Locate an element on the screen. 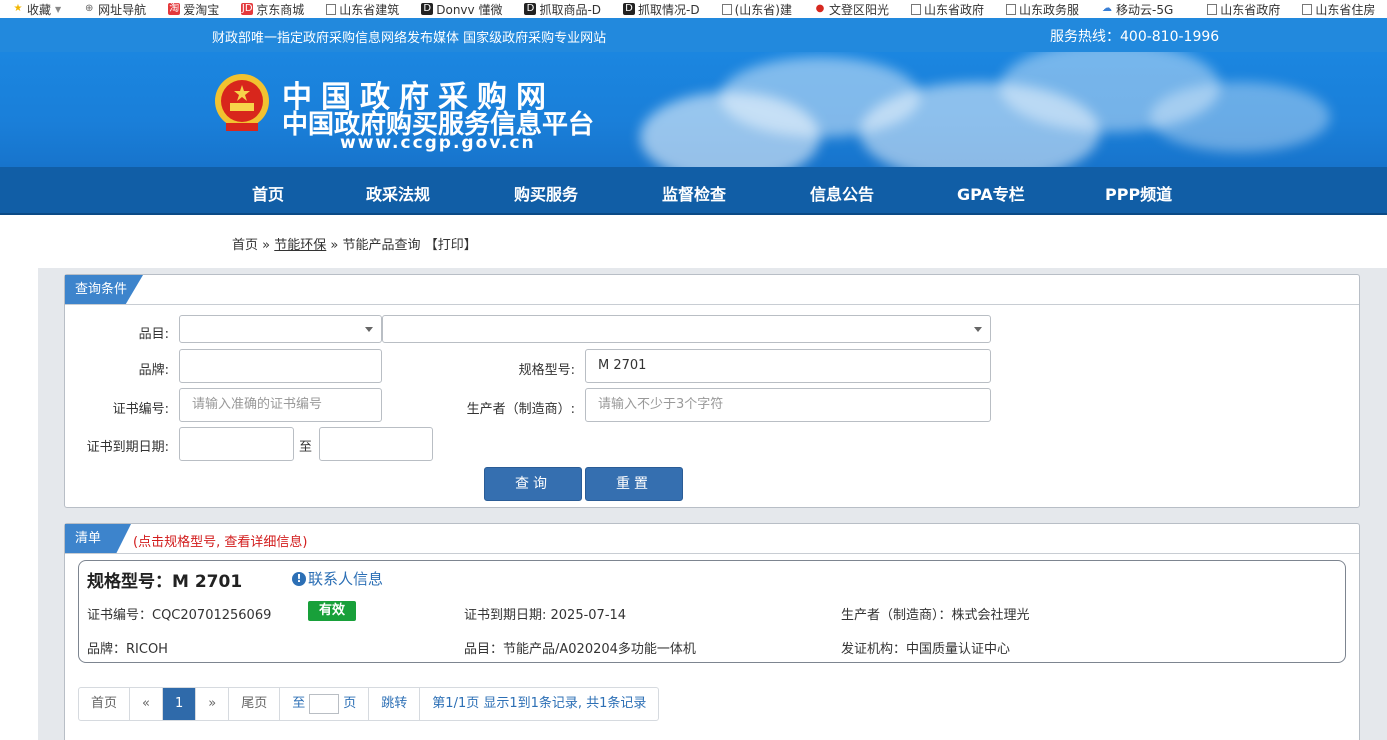  category-select-primary is located at coordinates (280, 329).